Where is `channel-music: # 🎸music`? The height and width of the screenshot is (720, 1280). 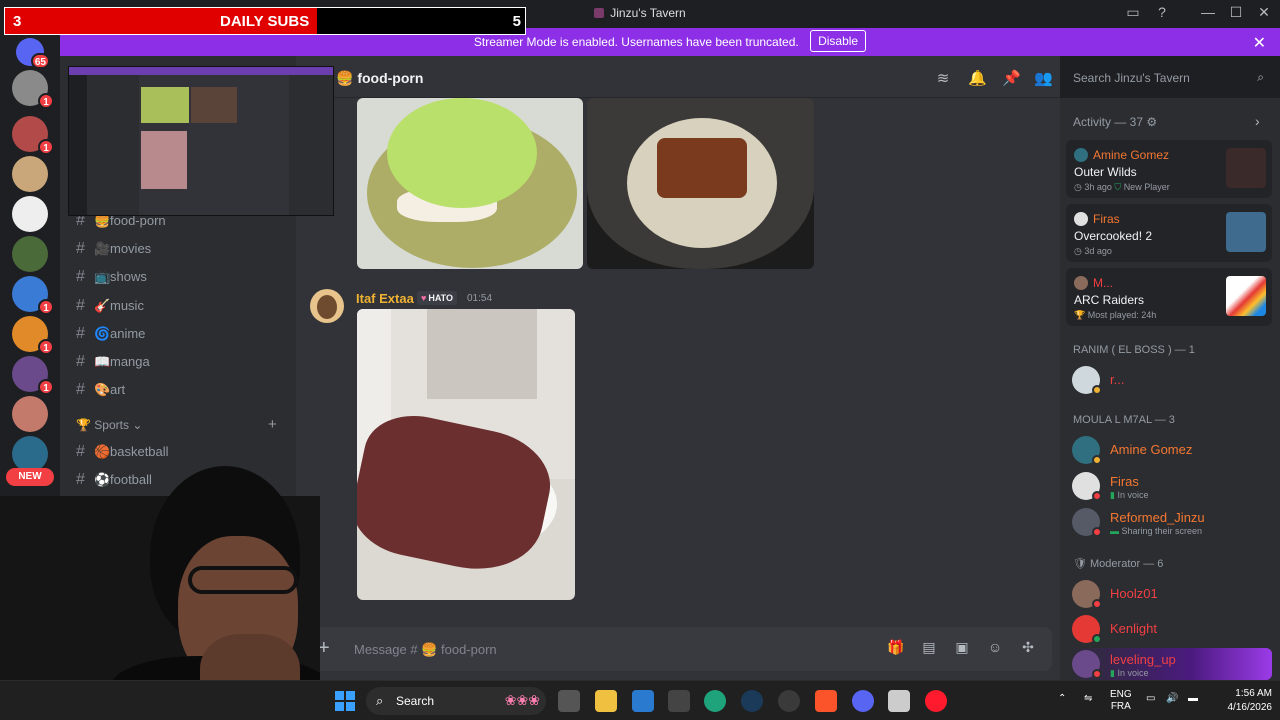 channel-music: # 🎸music is located at coordinates (110, 308).